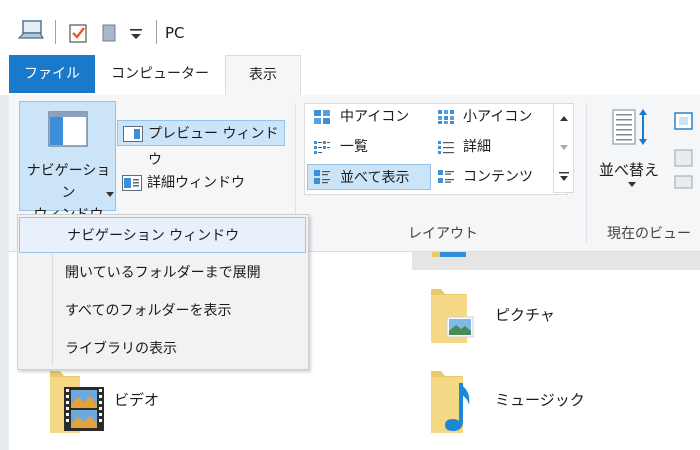 Image resolution: width=700 pixels, height=450 pixels. I want to click on sort-by-button: 並べ替え, so click(629, 169).